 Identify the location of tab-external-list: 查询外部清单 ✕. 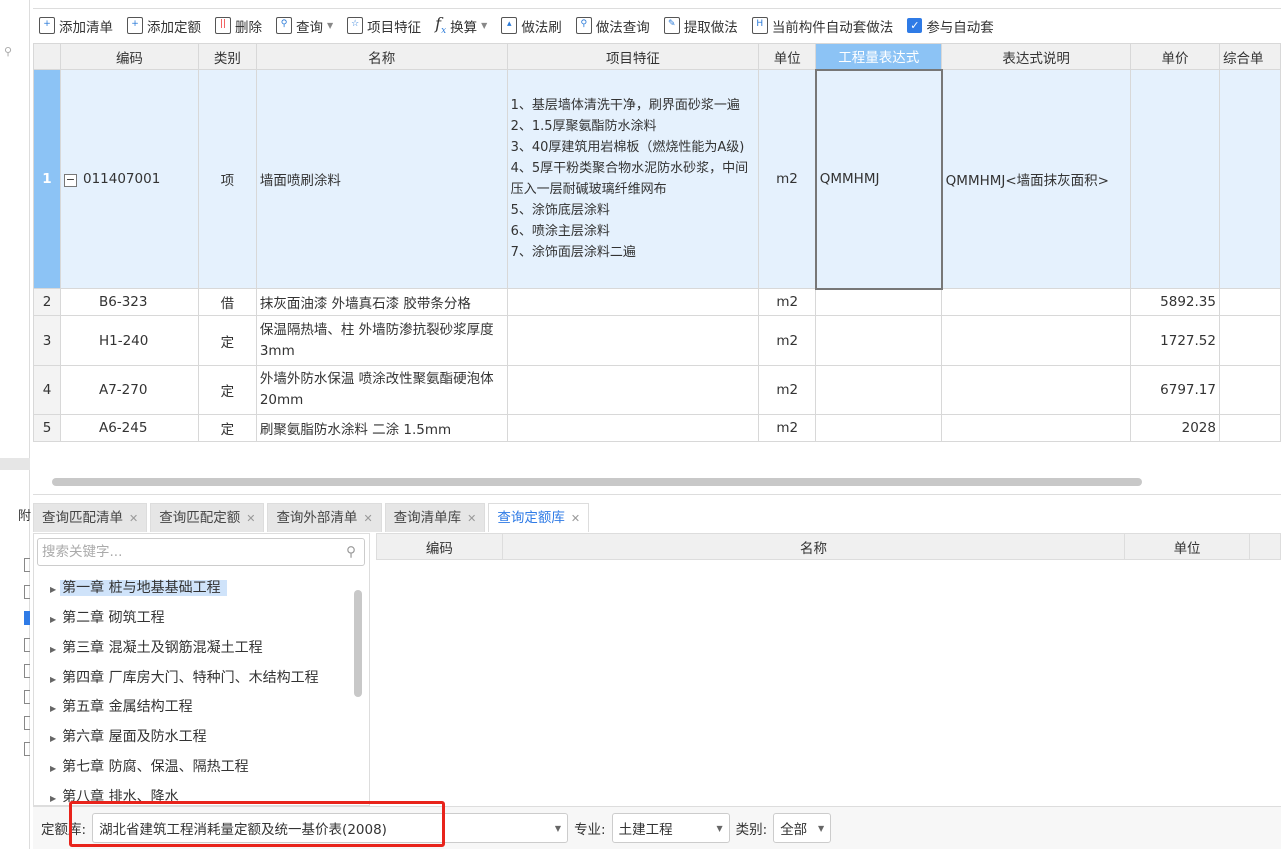
(324, 517).